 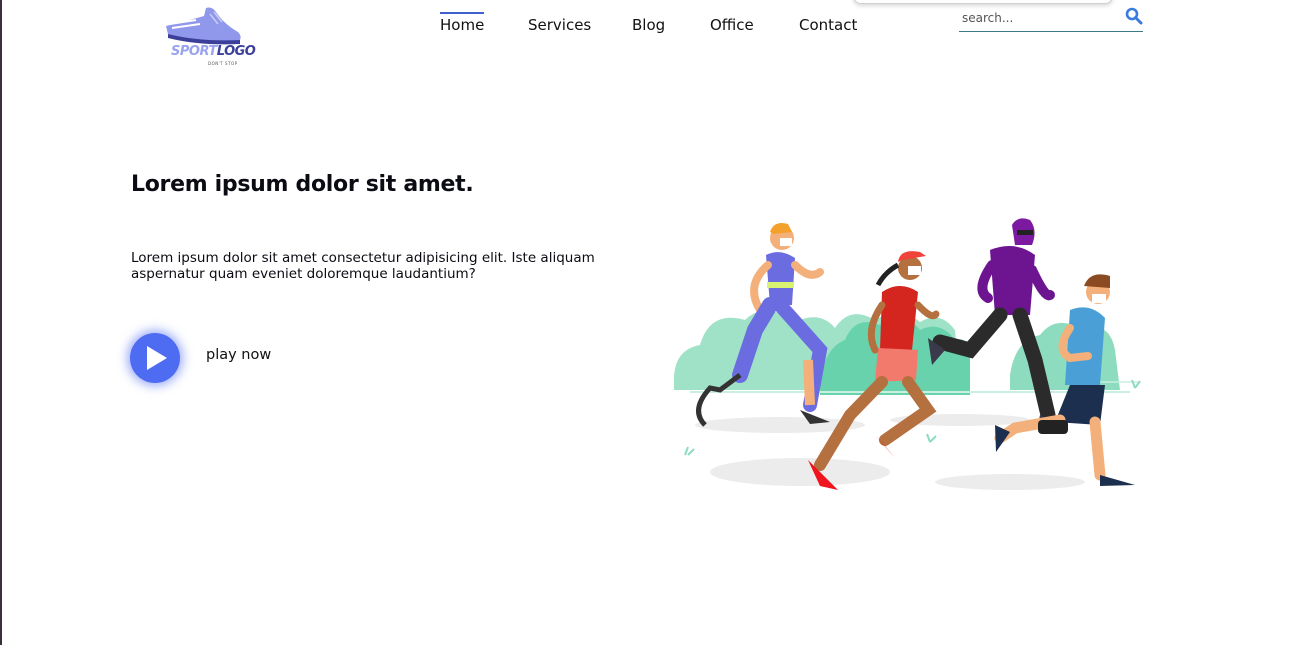 I want to click on nav-services: Services, so click(x=559, y=25).